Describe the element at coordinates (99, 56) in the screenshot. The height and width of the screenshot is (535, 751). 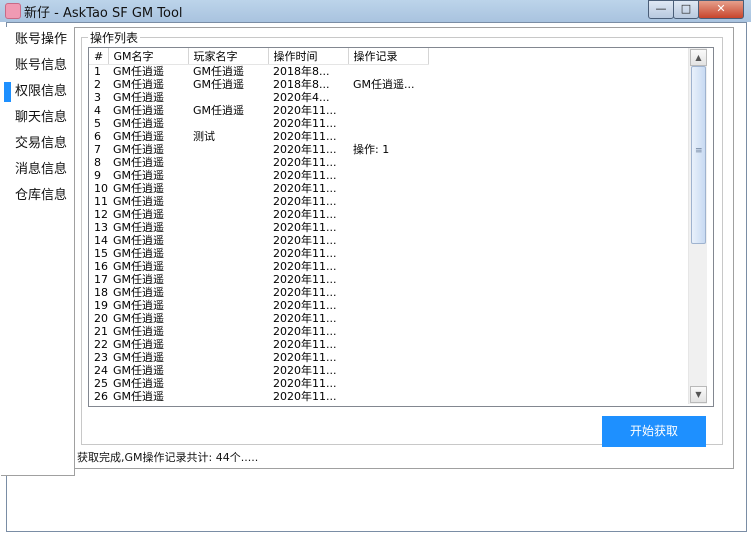
I see `column-header-index: #` at that location.